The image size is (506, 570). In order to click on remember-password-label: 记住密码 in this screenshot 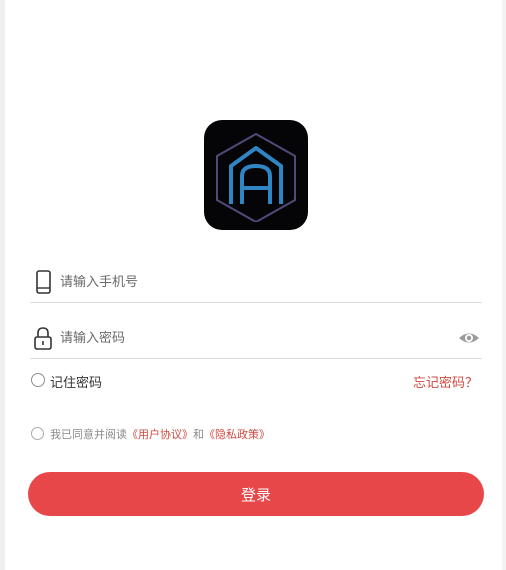, I will do `click(76, 381)`.